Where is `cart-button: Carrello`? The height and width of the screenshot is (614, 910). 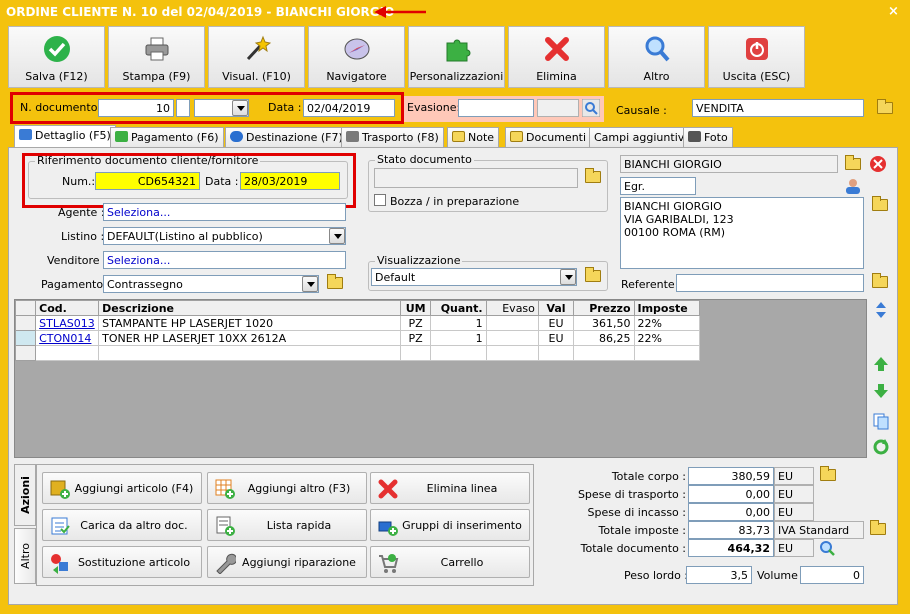
cart-button: Carrello is located at coordinates (450, 562).